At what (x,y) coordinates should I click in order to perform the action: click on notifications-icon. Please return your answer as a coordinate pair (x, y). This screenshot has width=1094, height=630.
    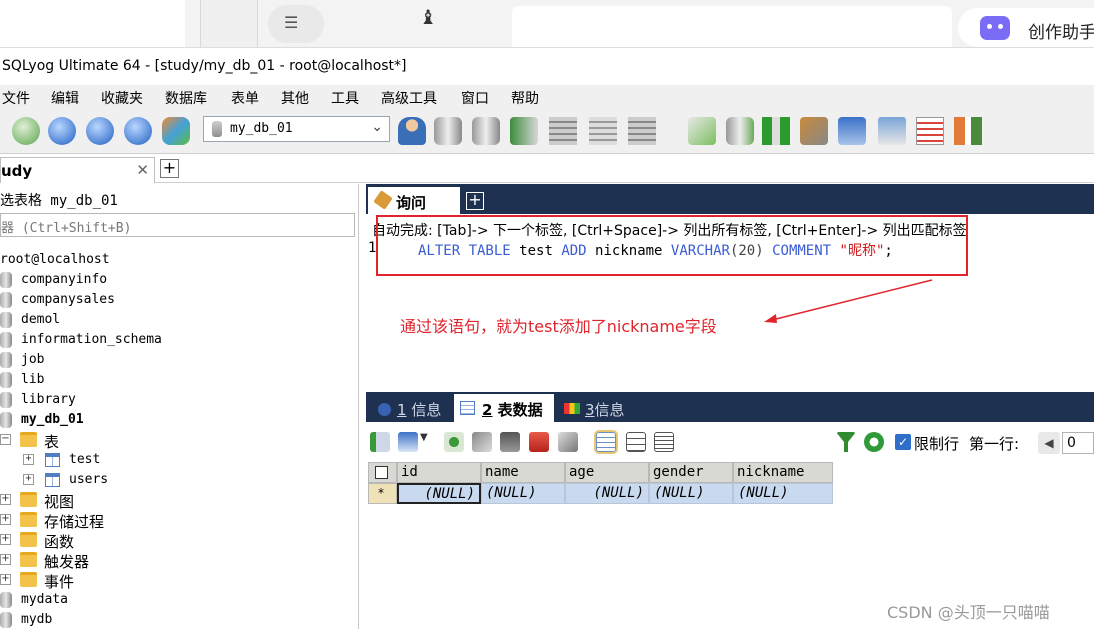
    Looking at the image, I should click on (892, 131).